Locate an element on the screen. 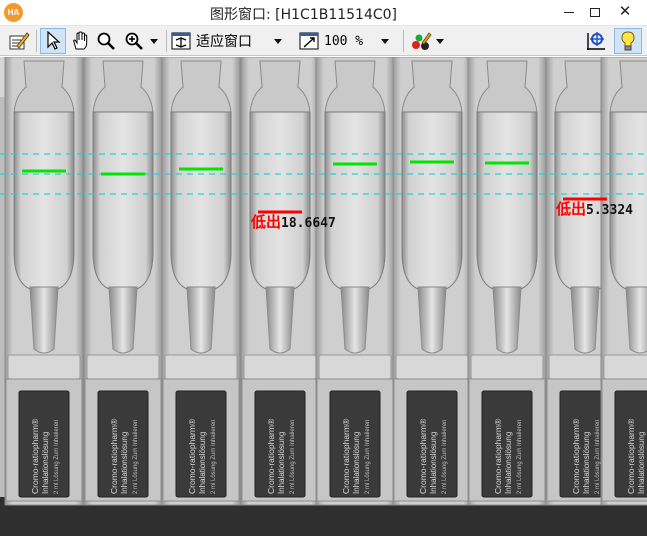  lightbulb-icon is located at coordinates (628, 41).